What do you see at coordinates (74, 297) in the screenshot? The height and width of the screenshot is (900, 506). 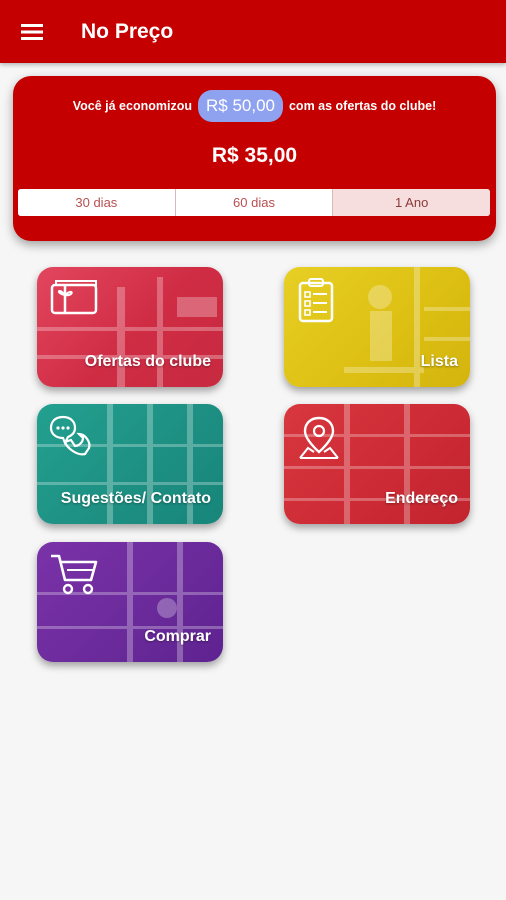 I see `gift-card-icon` at bounding box center [74, 297].